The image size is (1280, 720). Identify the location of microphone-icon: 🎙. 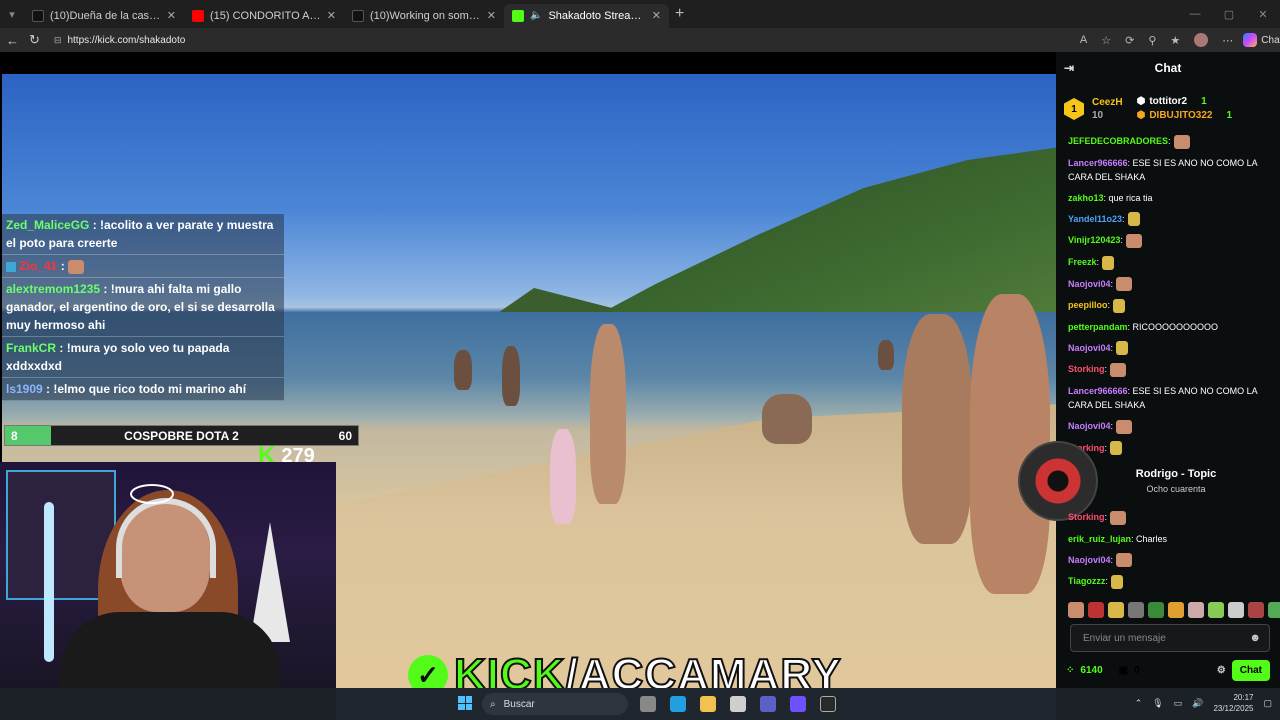
(1157, 703).